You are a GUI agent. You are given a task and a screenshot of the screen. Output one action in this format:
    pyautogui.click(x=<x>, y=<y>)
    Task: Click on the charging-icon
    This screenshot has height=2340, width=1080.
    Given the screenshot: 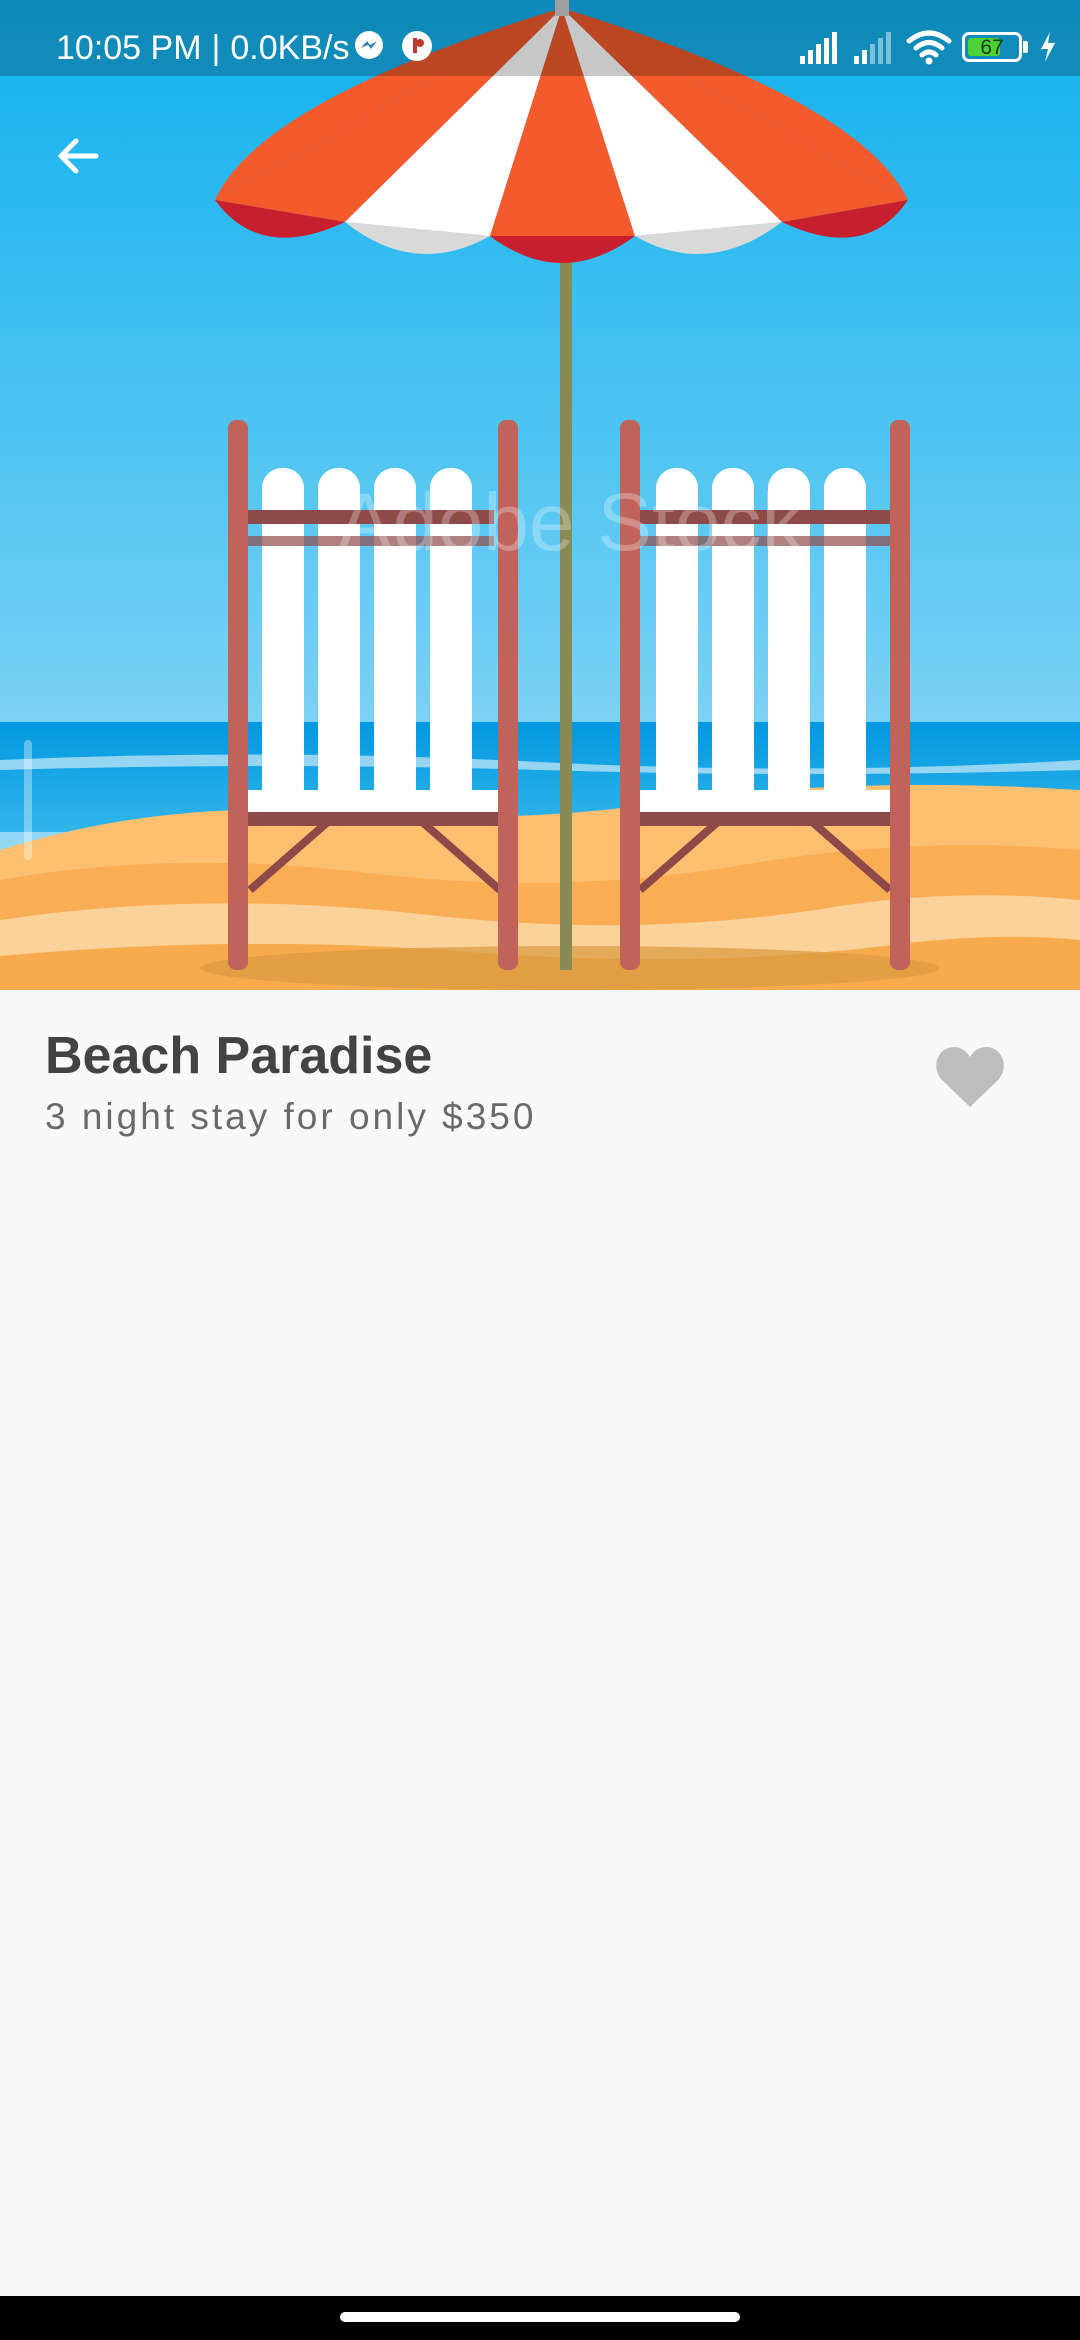 What is the action you would take?
    pyautogui.click(x=1048, y=47)
    